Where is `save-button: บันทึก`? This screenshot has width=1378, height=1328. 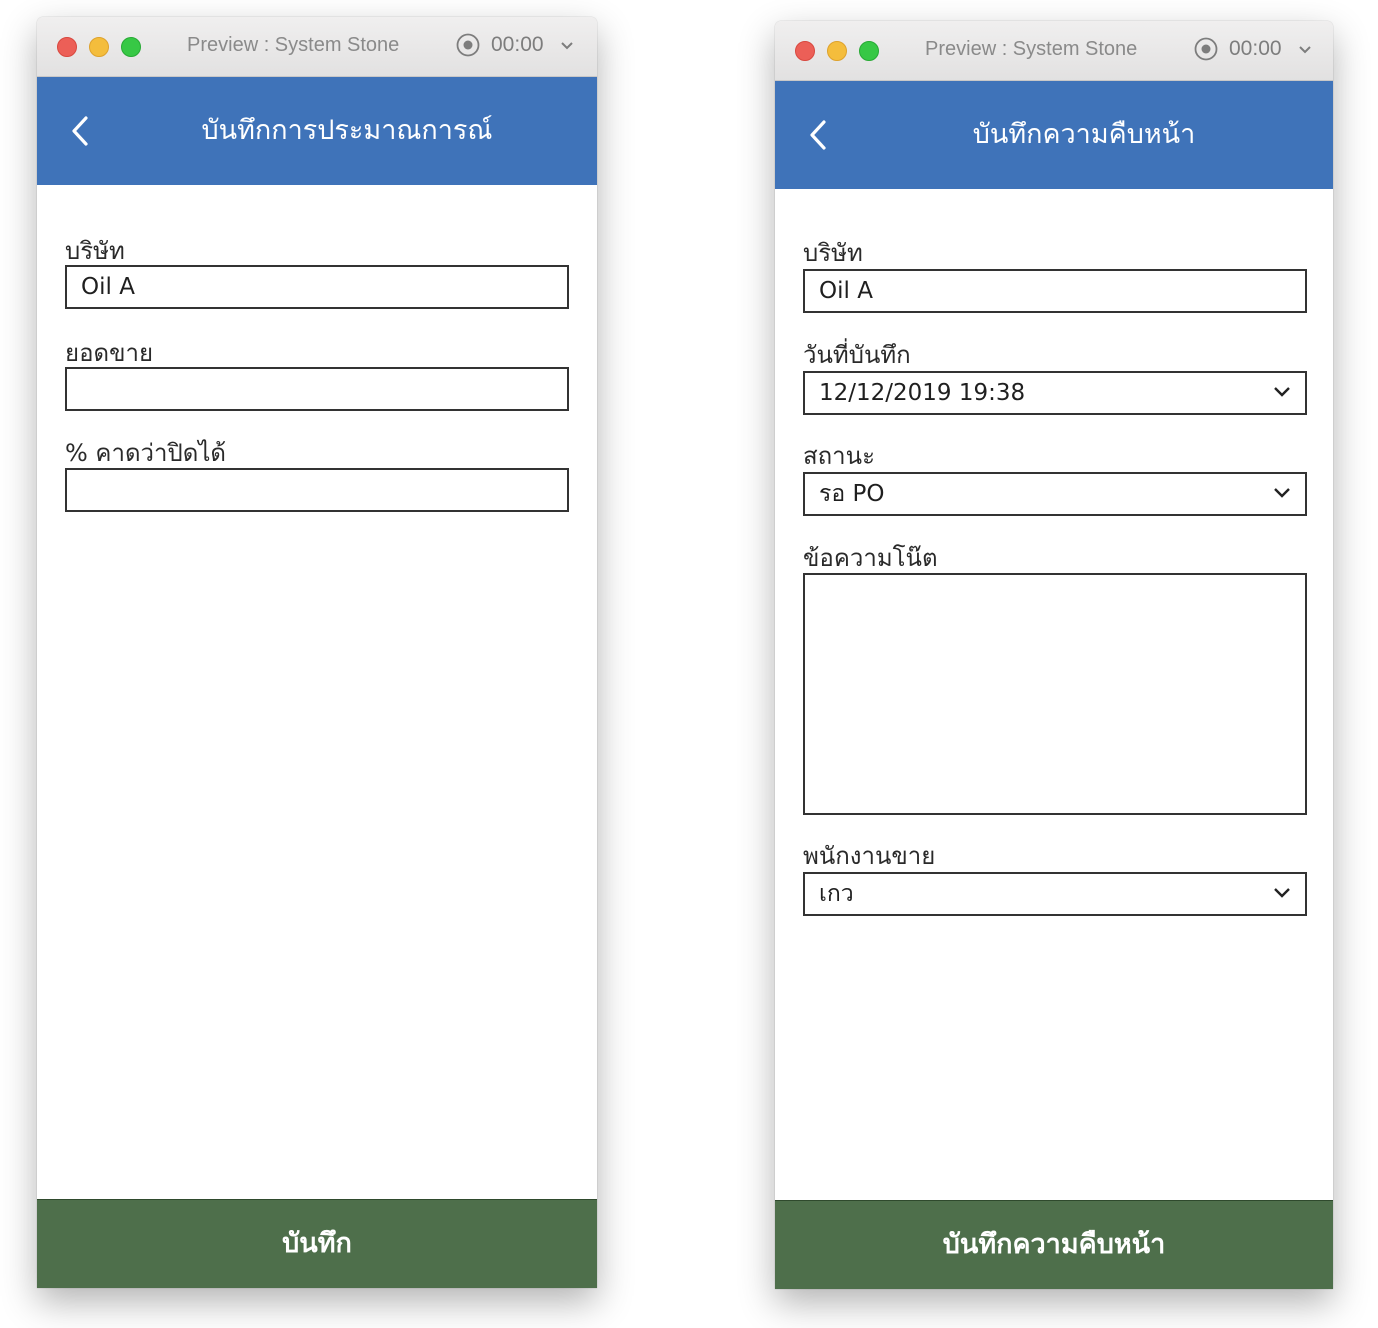 save-button: บันทึก is located at coordinates (317, 1243).